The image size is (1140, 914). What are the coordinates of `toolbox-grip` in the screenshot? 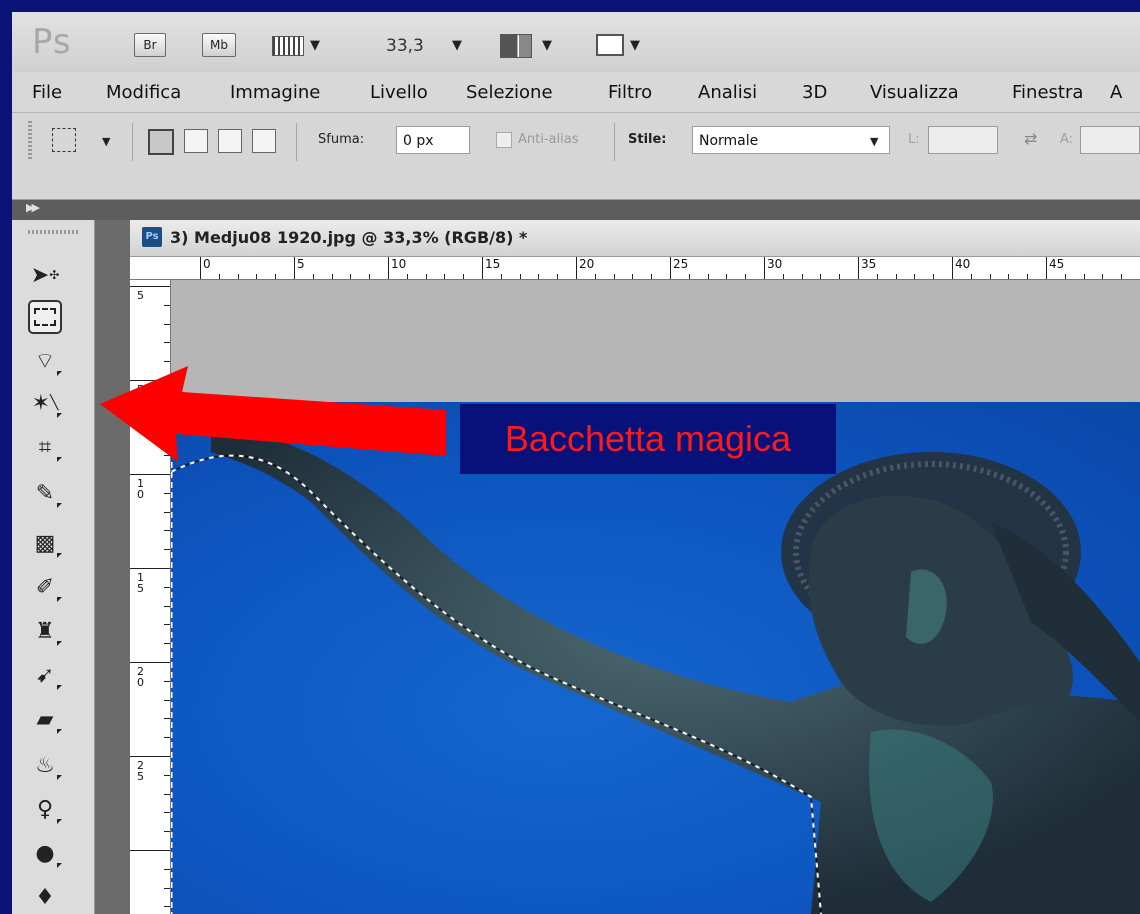 It's located at (53, 232).